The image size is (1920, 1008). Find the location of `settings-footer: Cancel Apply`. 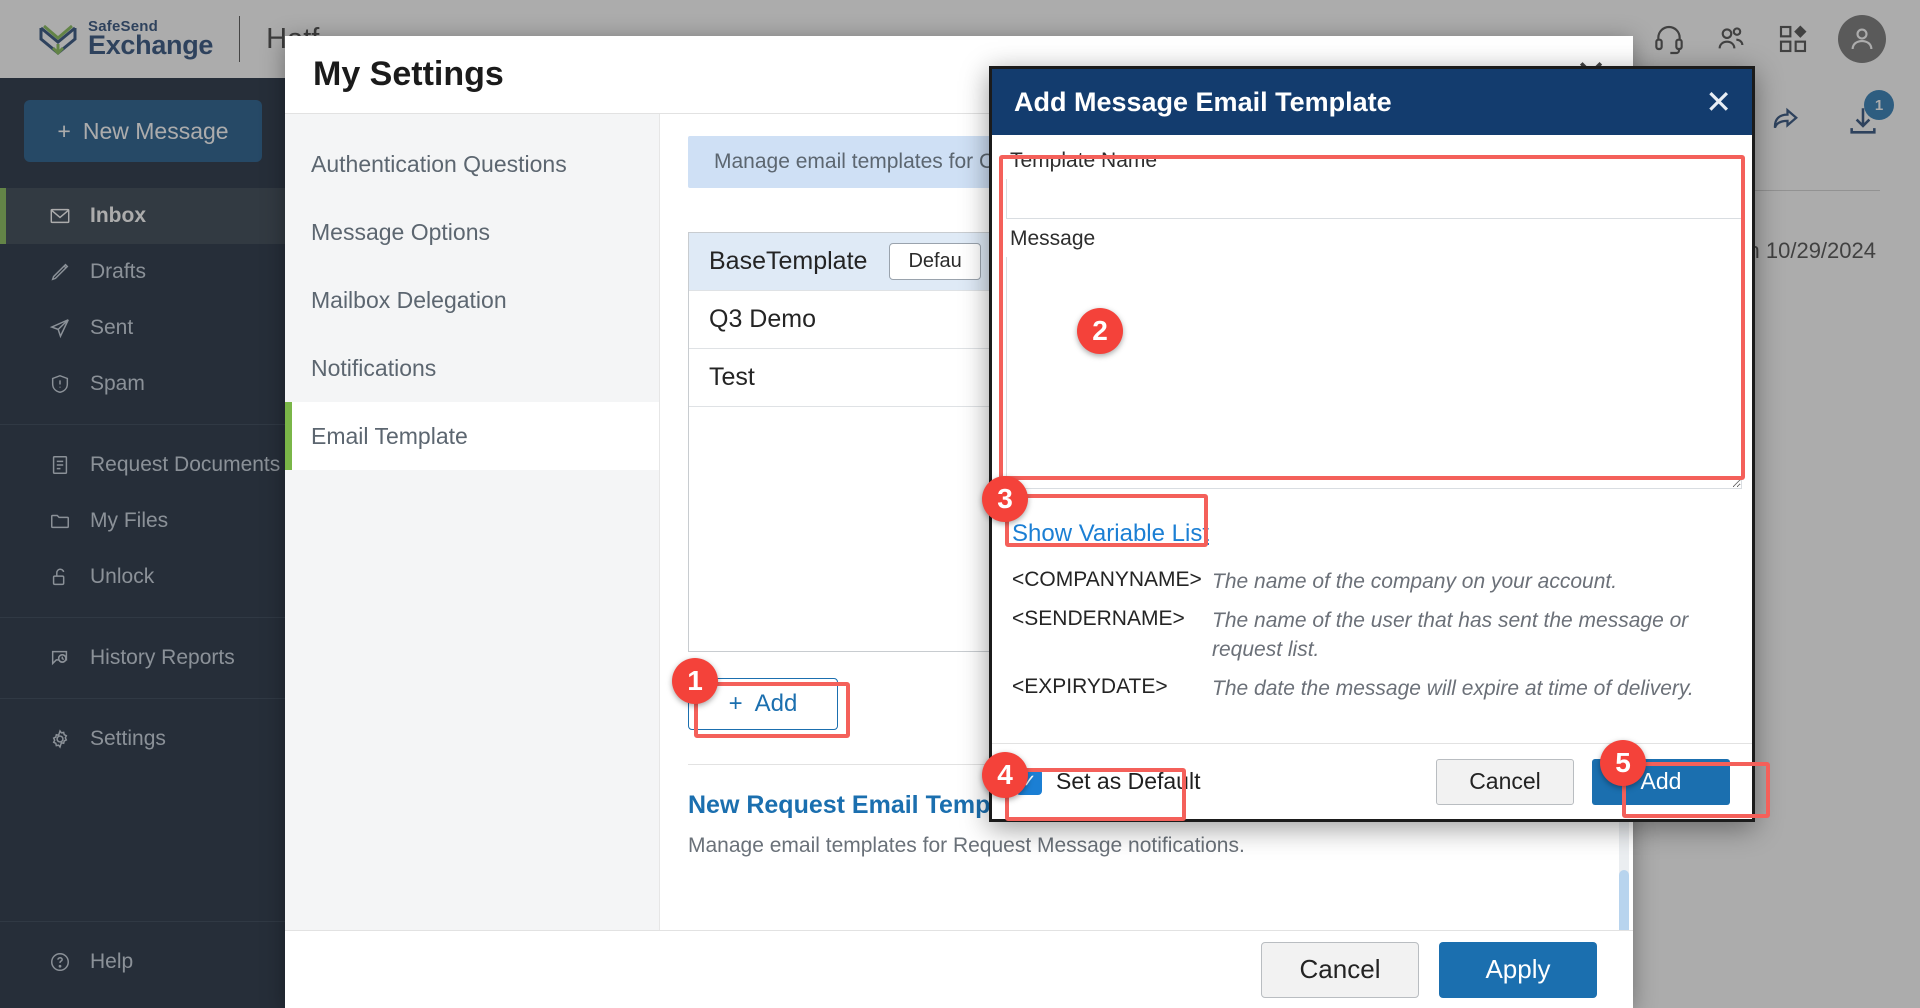

settings-footer: Cancel Apply is located at coordinates (959, 969).